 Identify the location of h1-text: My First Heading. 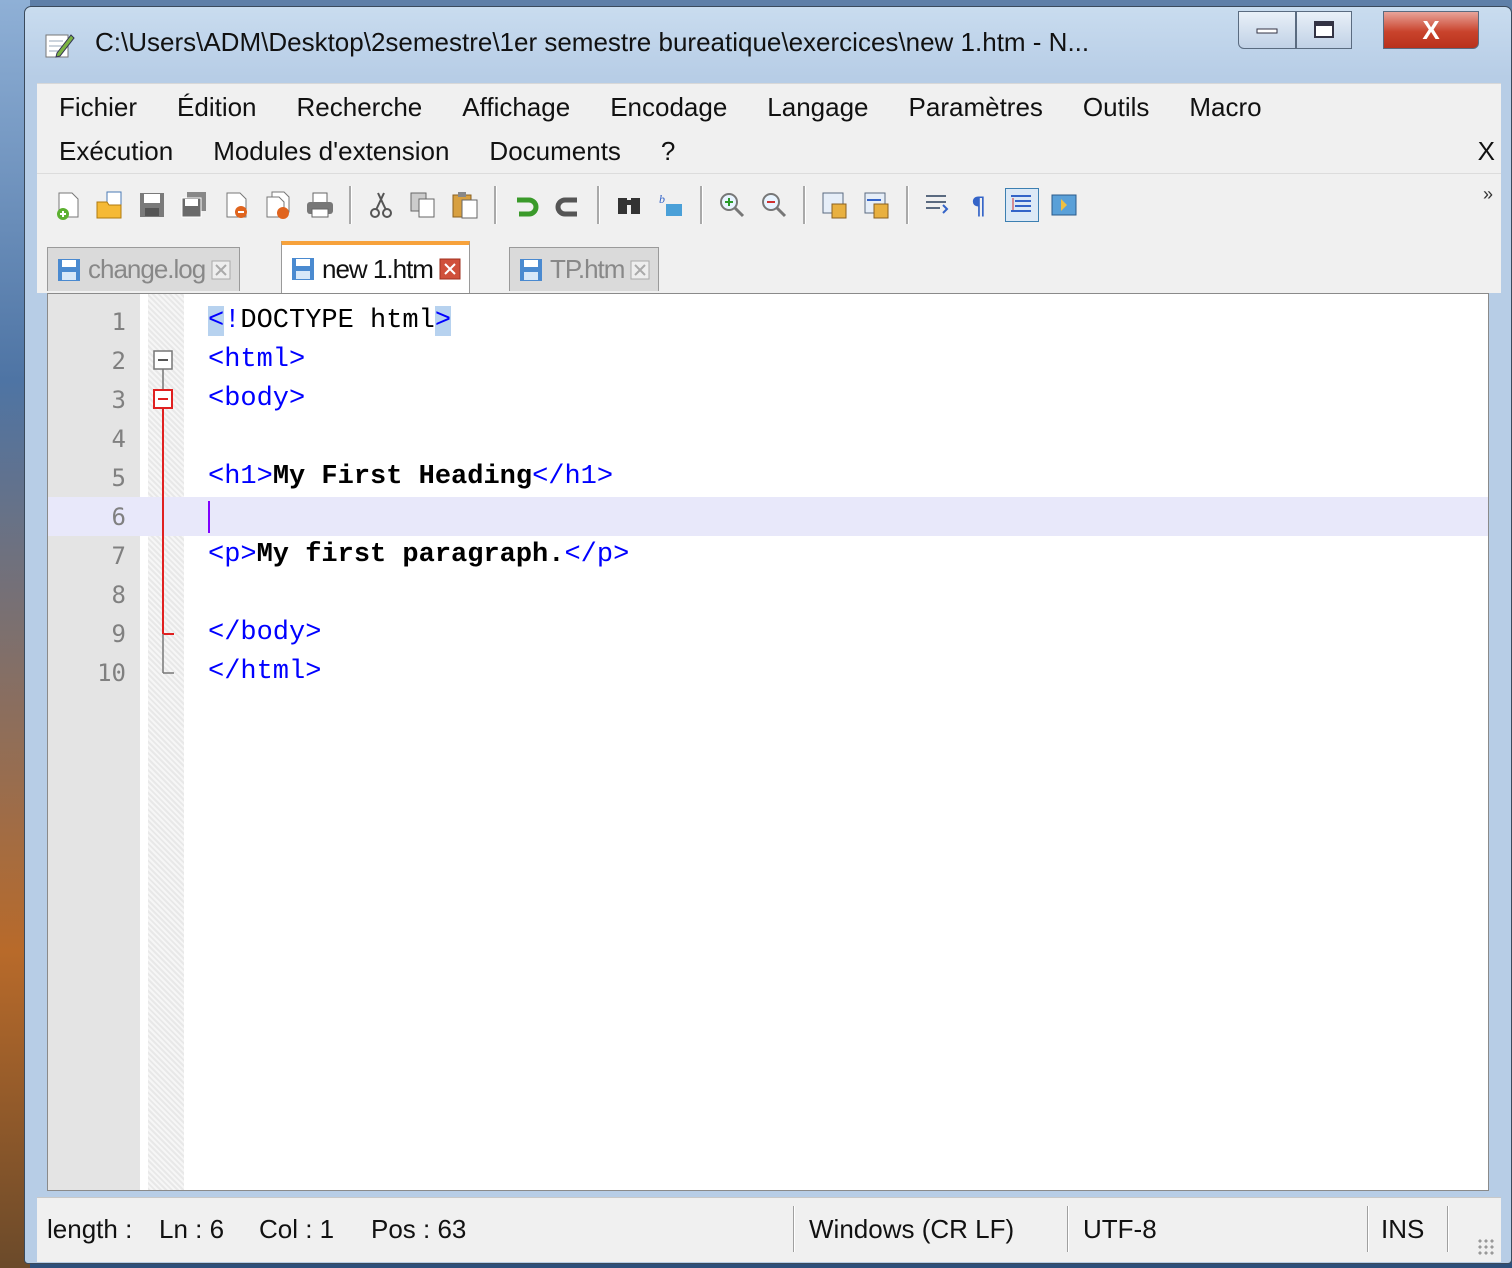
(402, 477).